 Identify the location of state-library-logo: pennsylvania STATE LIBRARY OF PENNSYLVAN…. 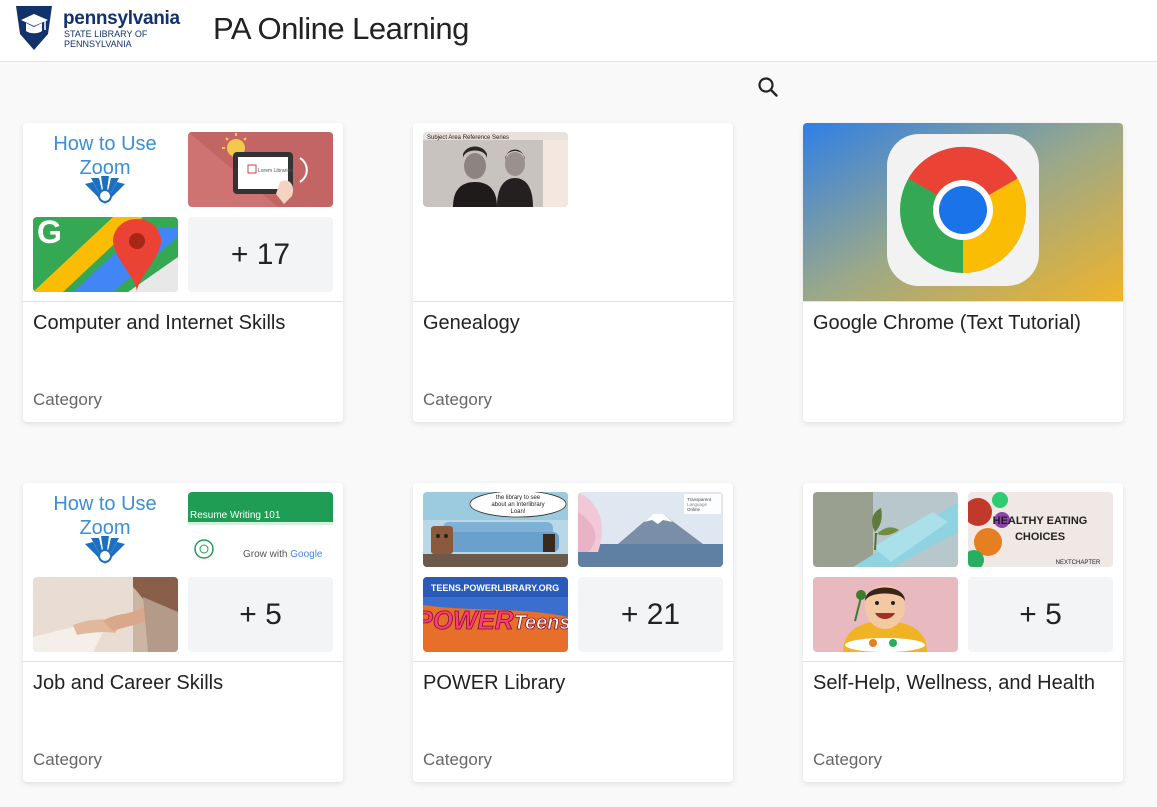
(102, 28).